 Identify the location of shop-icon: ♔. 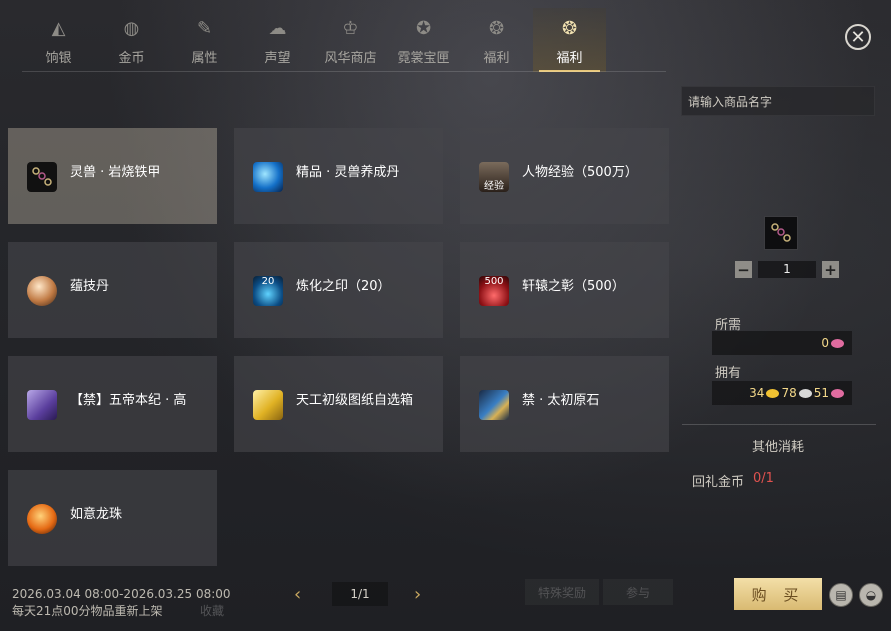
(350, 28).